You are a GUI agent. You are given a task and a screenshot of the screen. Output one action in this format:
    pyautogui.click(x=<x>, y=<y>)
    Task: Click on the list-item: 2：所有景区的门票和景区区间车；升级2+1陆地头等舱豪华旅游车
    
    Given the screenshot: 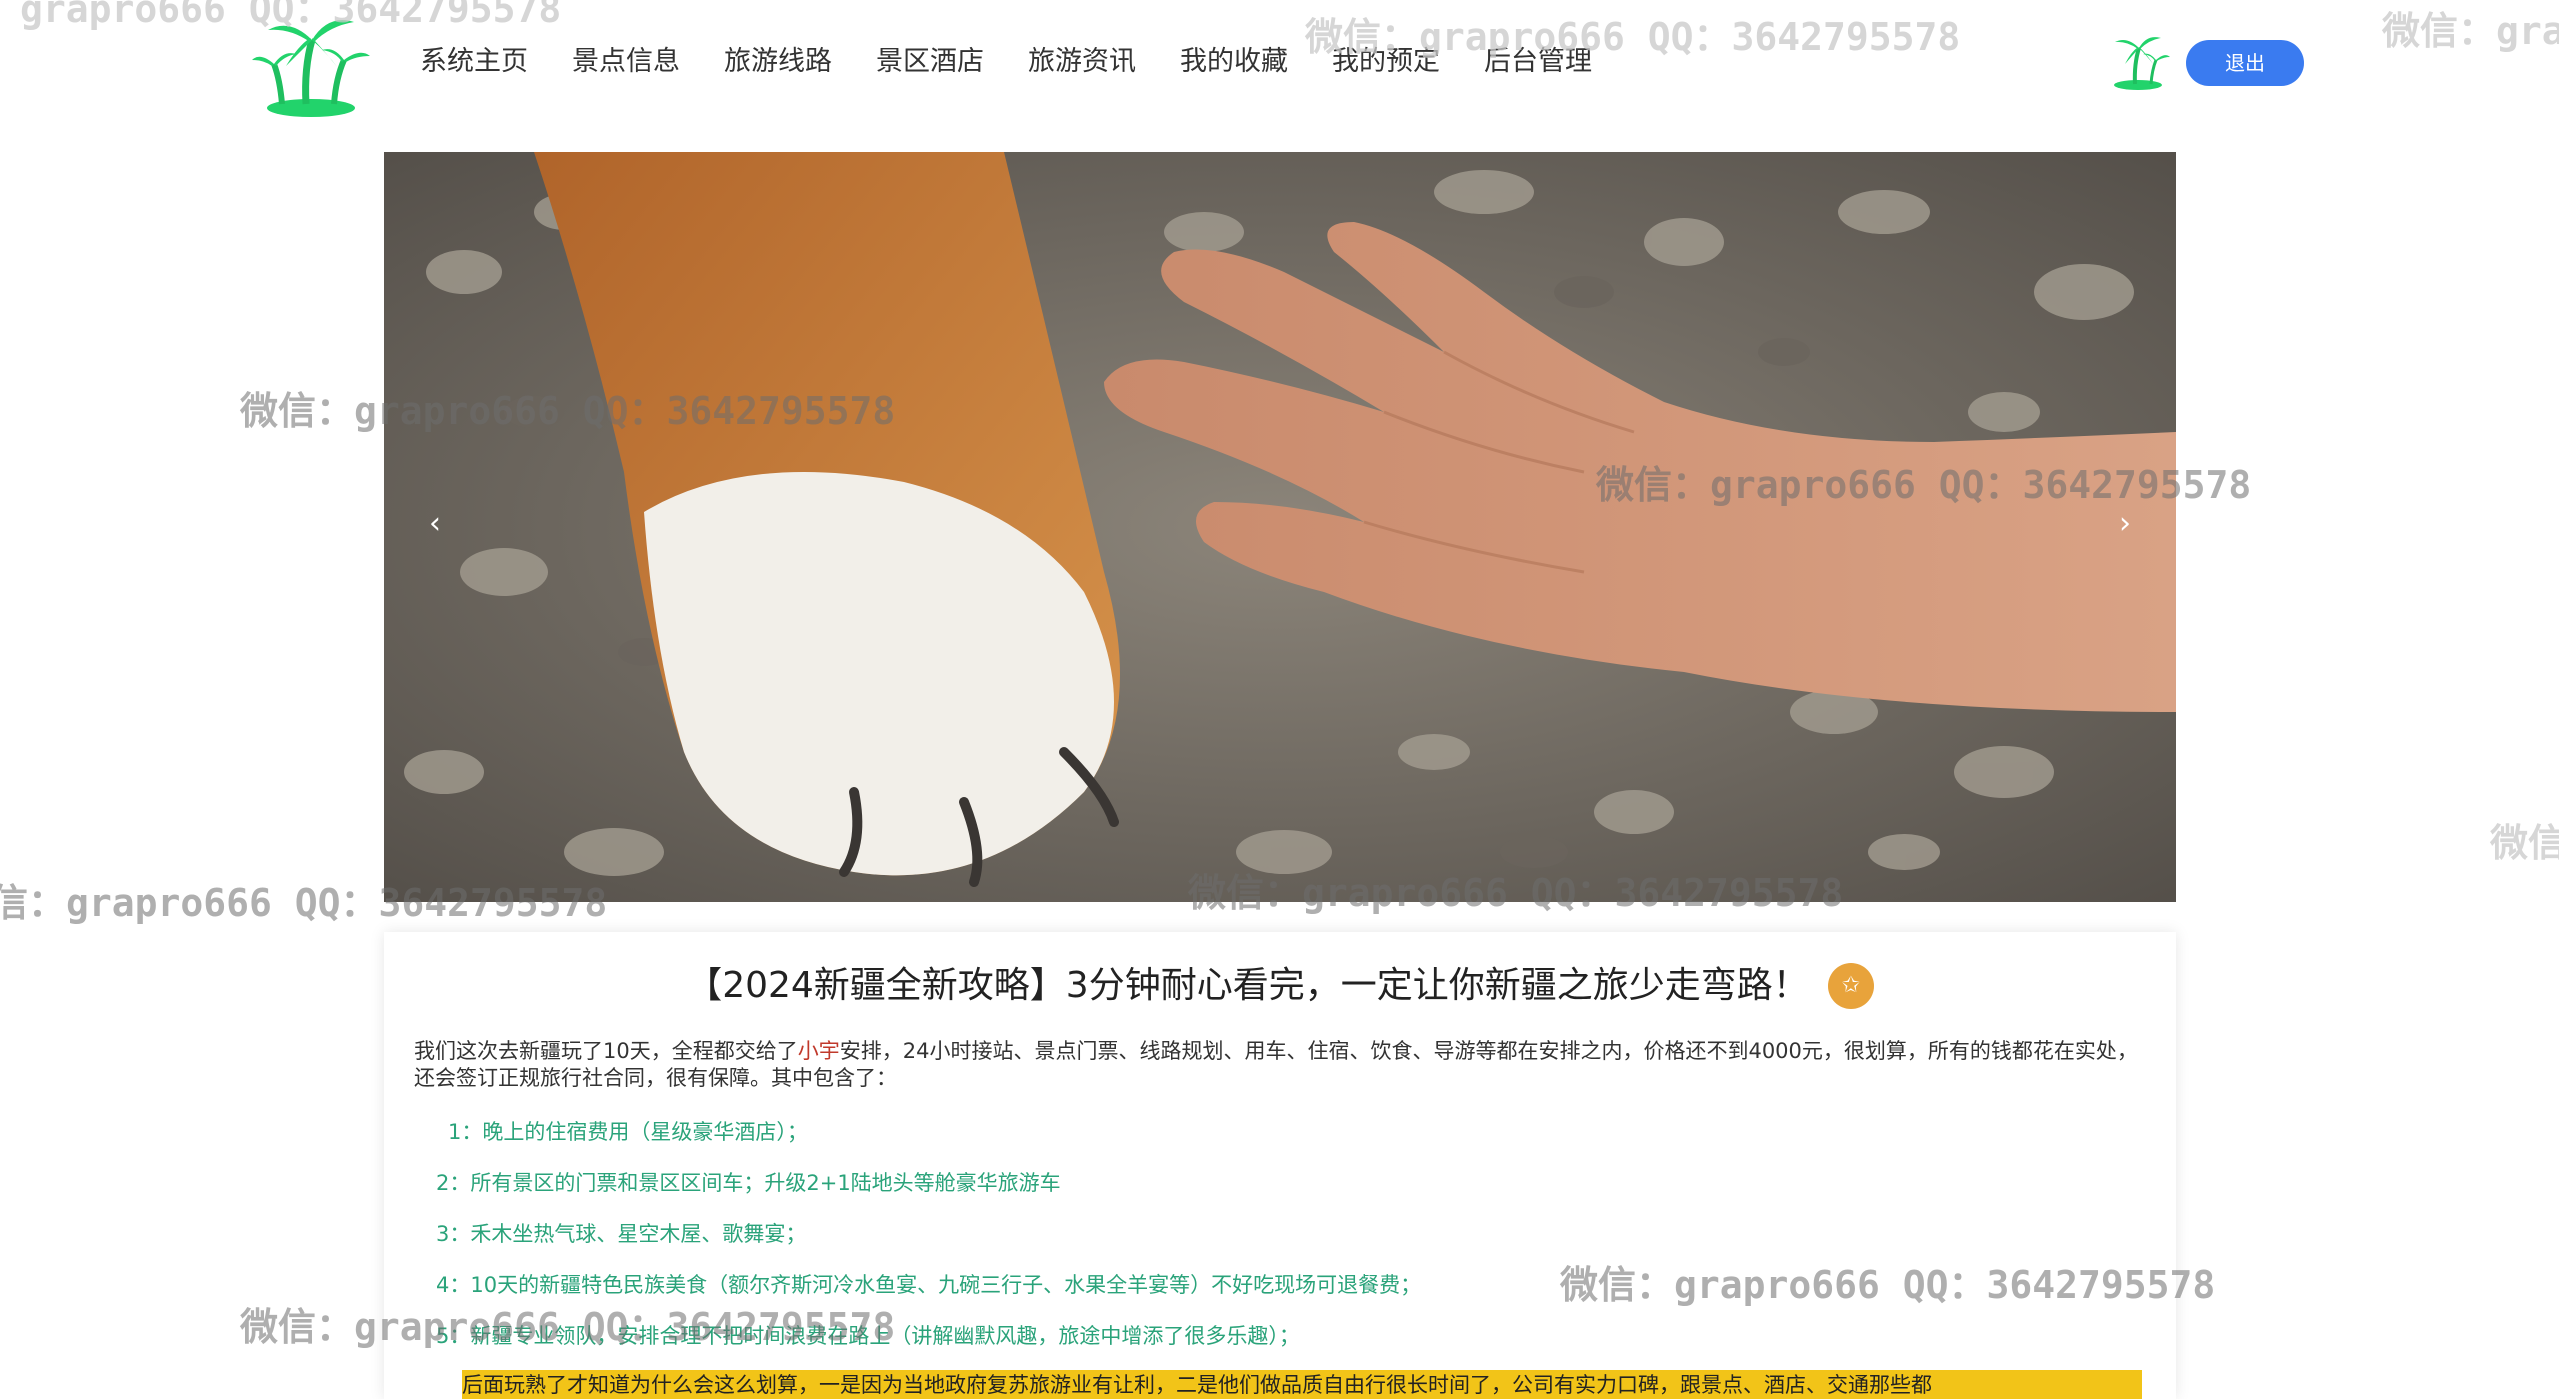 What is the action you would take?
    pyautogui.click(x=748, y=1183)
    